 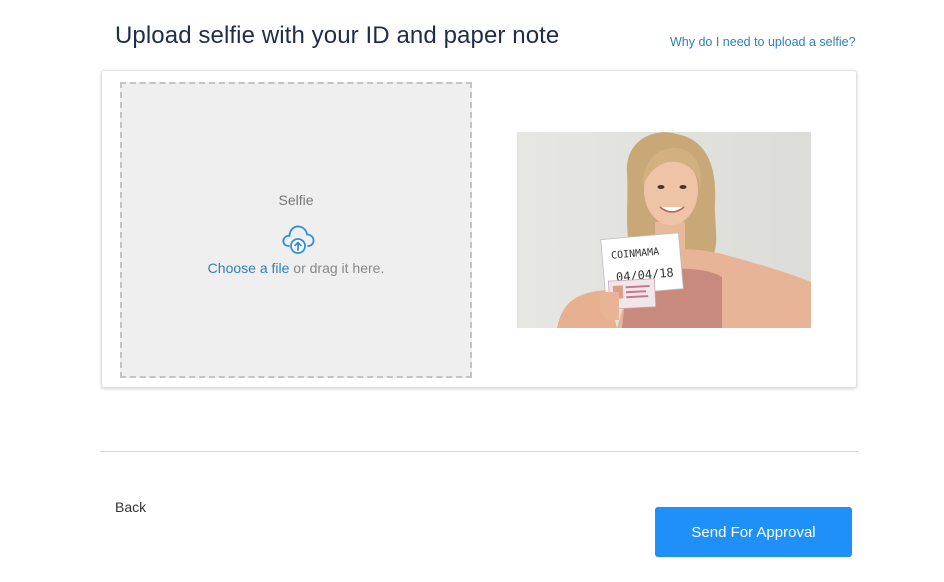 What do you see at coordinates (479, 451) in the screenshot?
I see `section-divider` at bounding box center [479, 451].